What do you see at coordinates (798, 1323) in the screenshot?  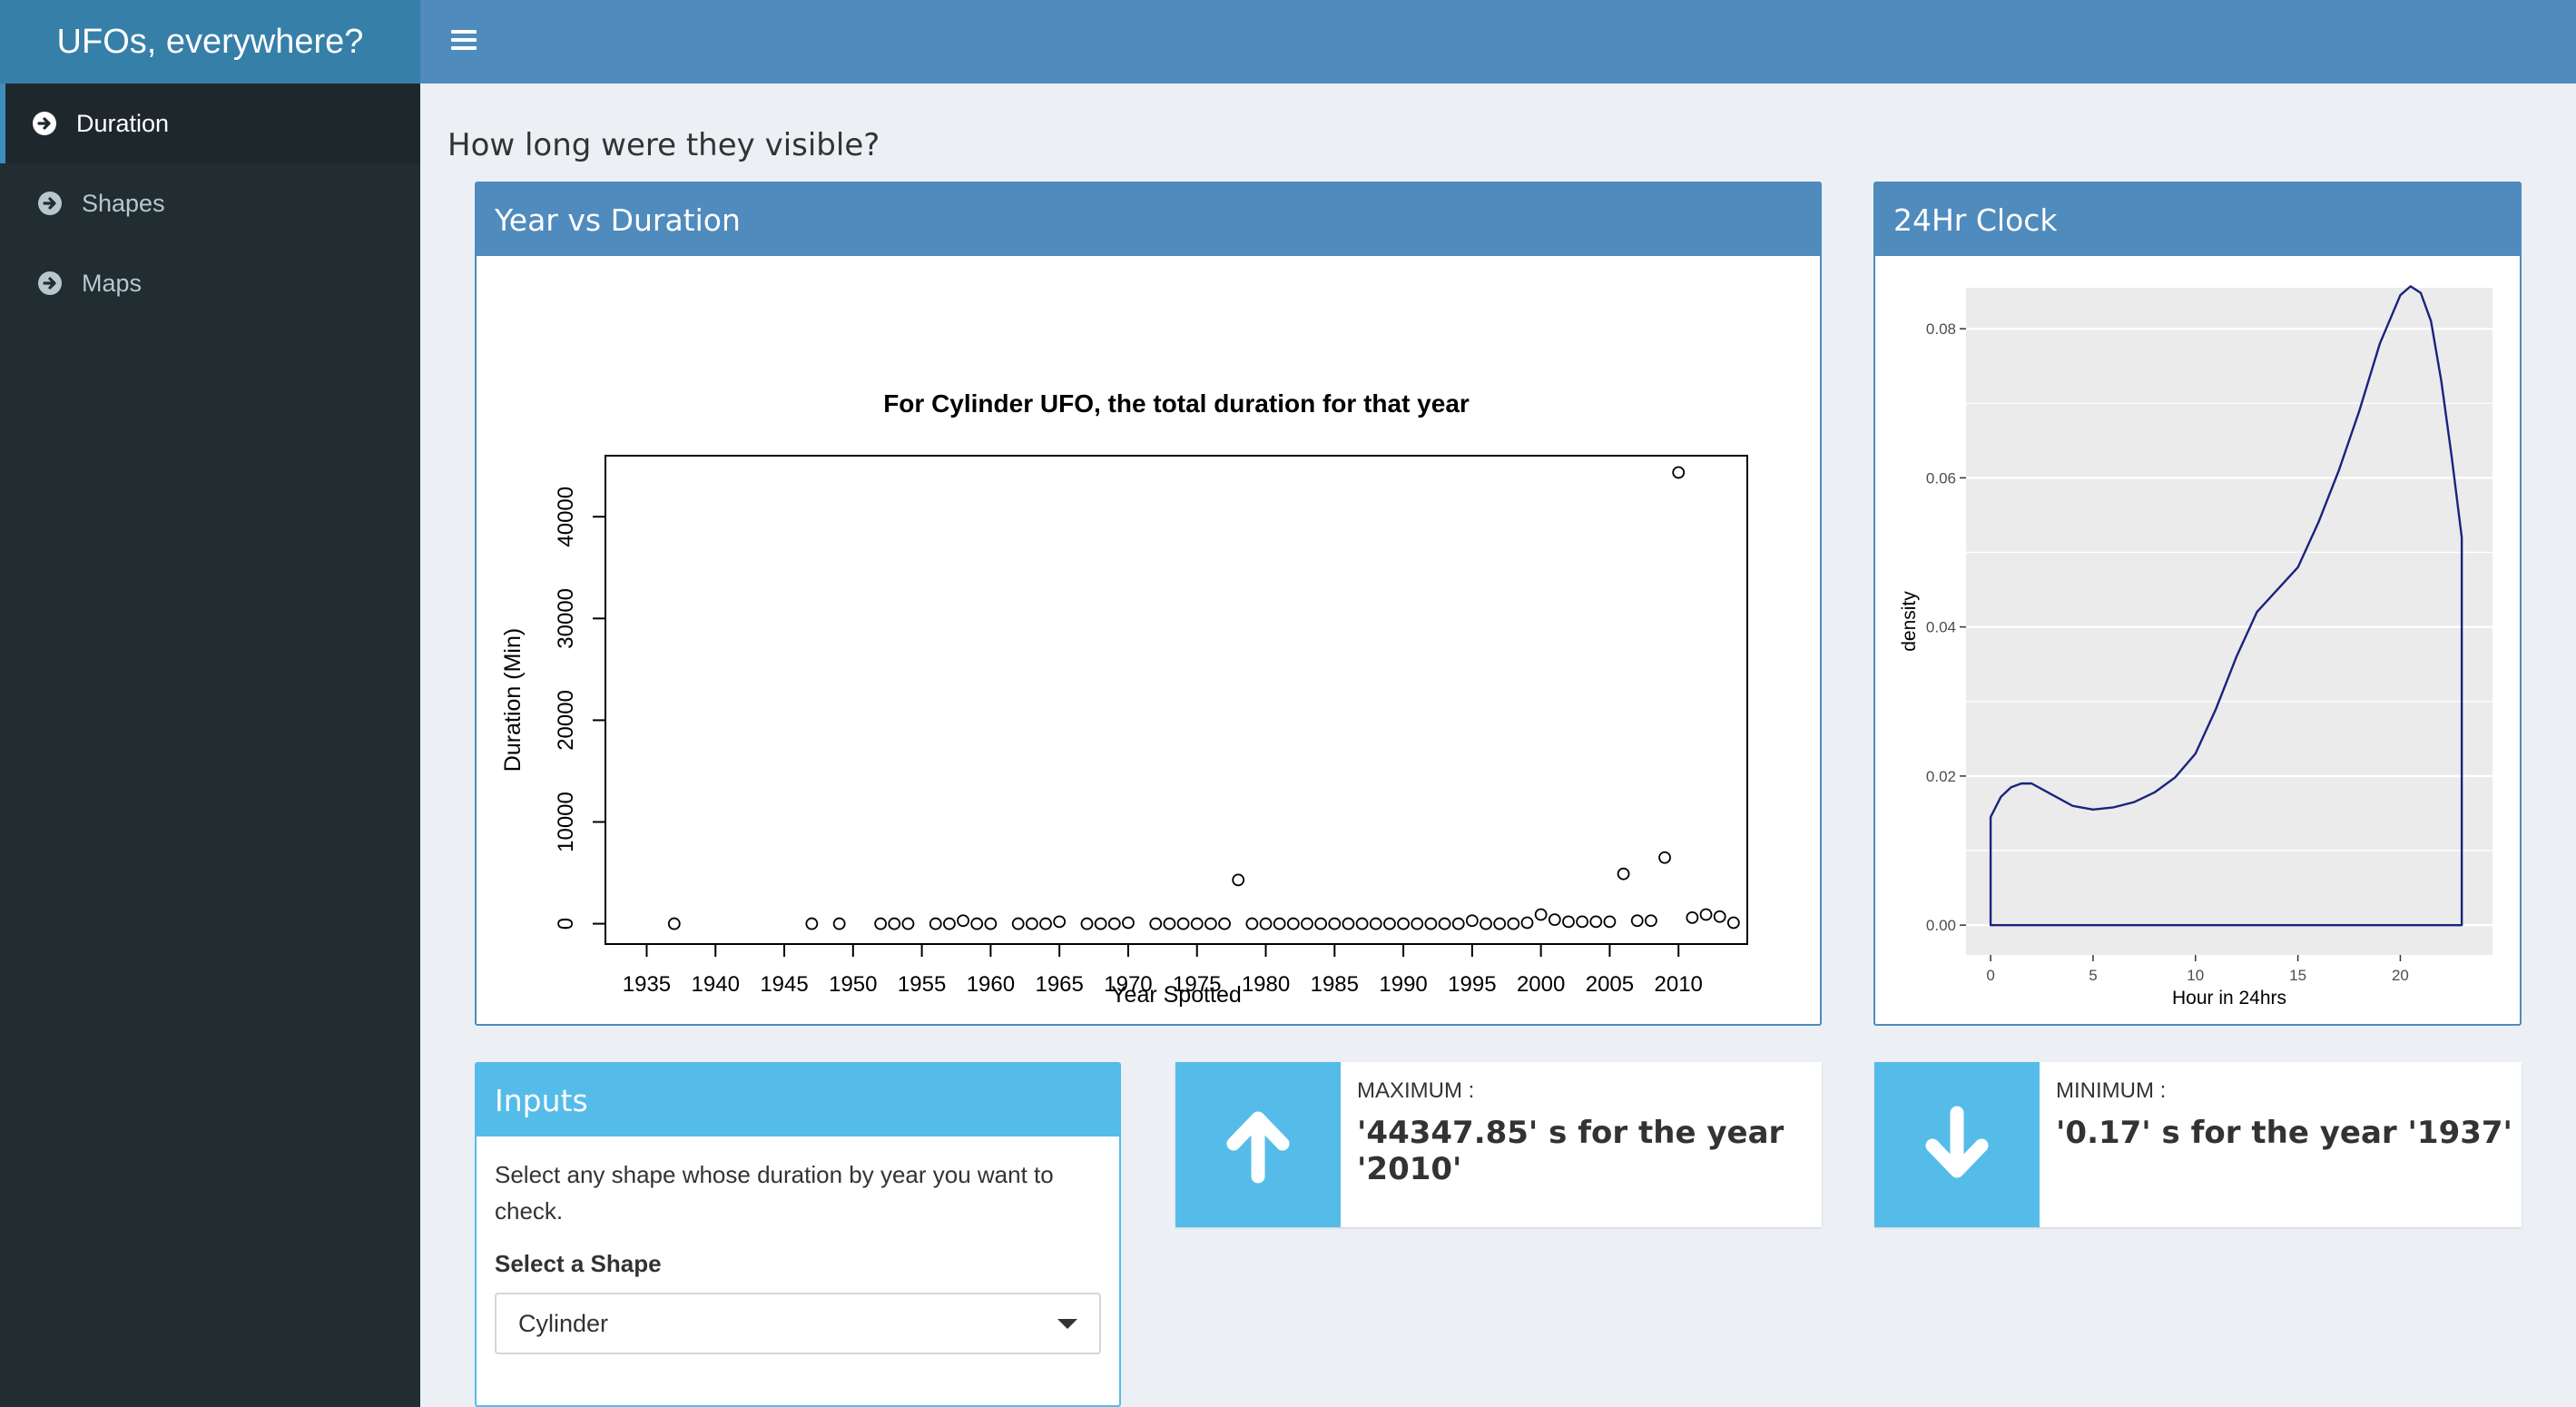 I see `shape-select: Cylinder` at bounding box center [798, 1323].